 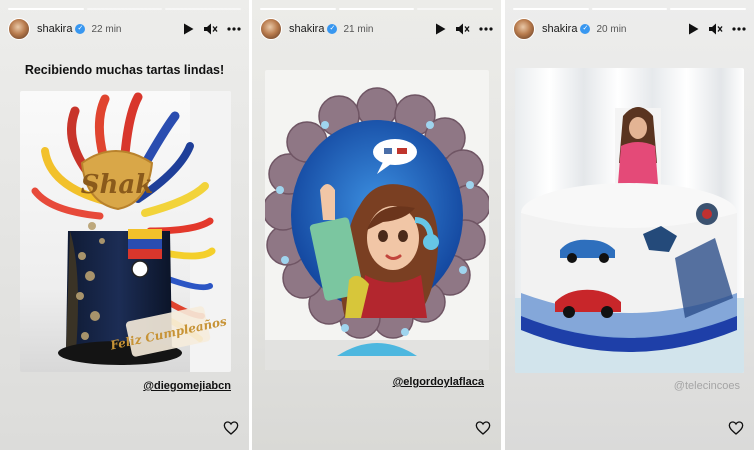 I want to click on cake-topper-name: Shak, so click(x=117, y=185).